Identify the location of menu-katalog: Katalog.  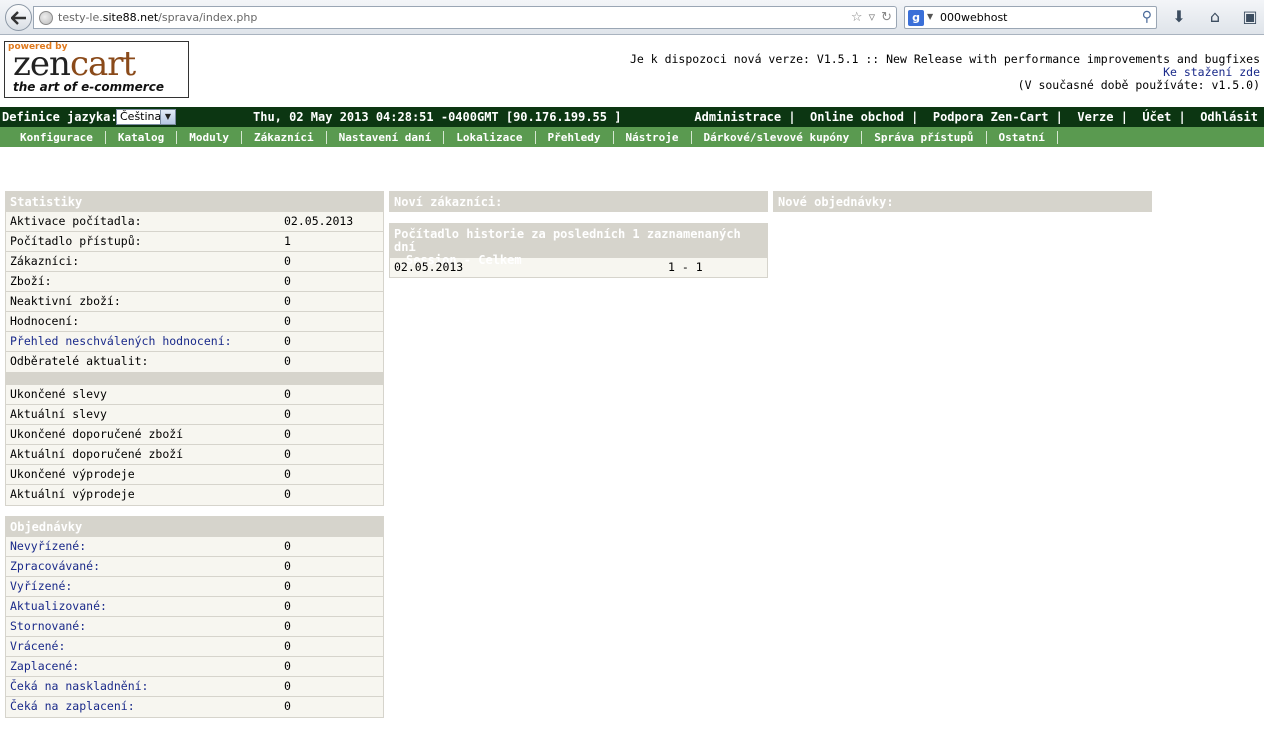
(142, 137).